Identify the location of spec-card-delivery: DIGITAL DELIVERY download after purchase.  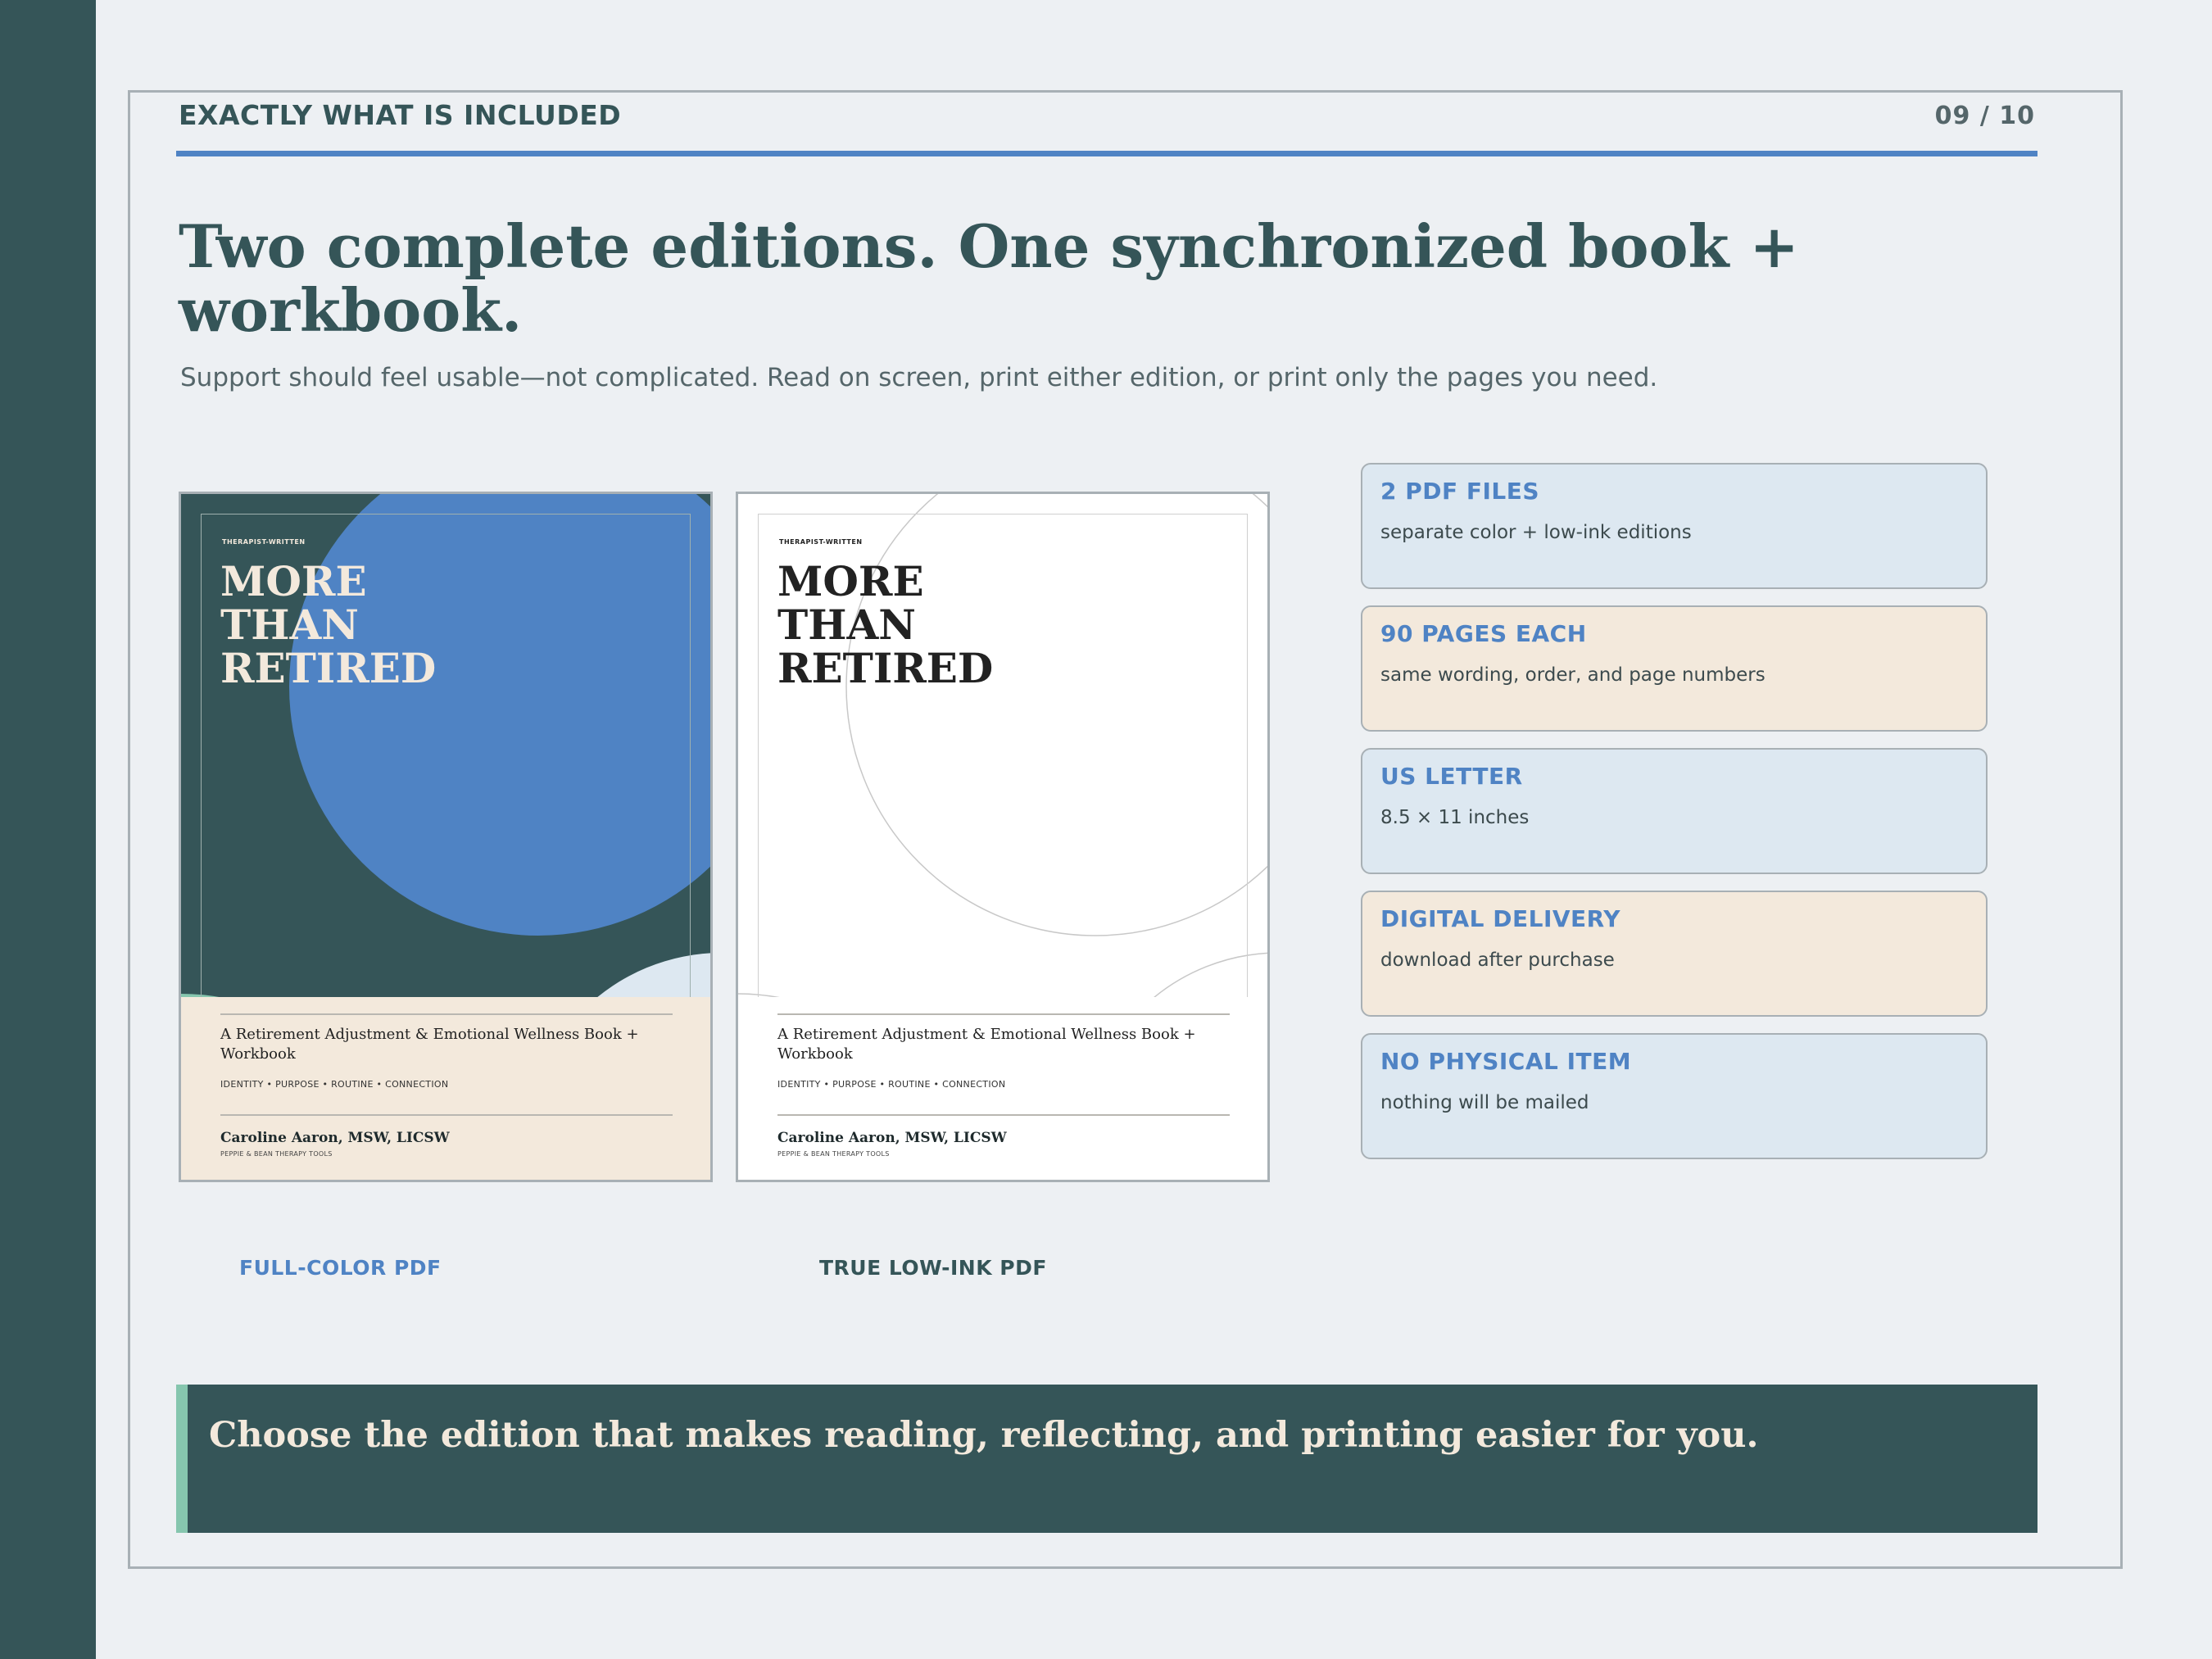
(1674, 954).